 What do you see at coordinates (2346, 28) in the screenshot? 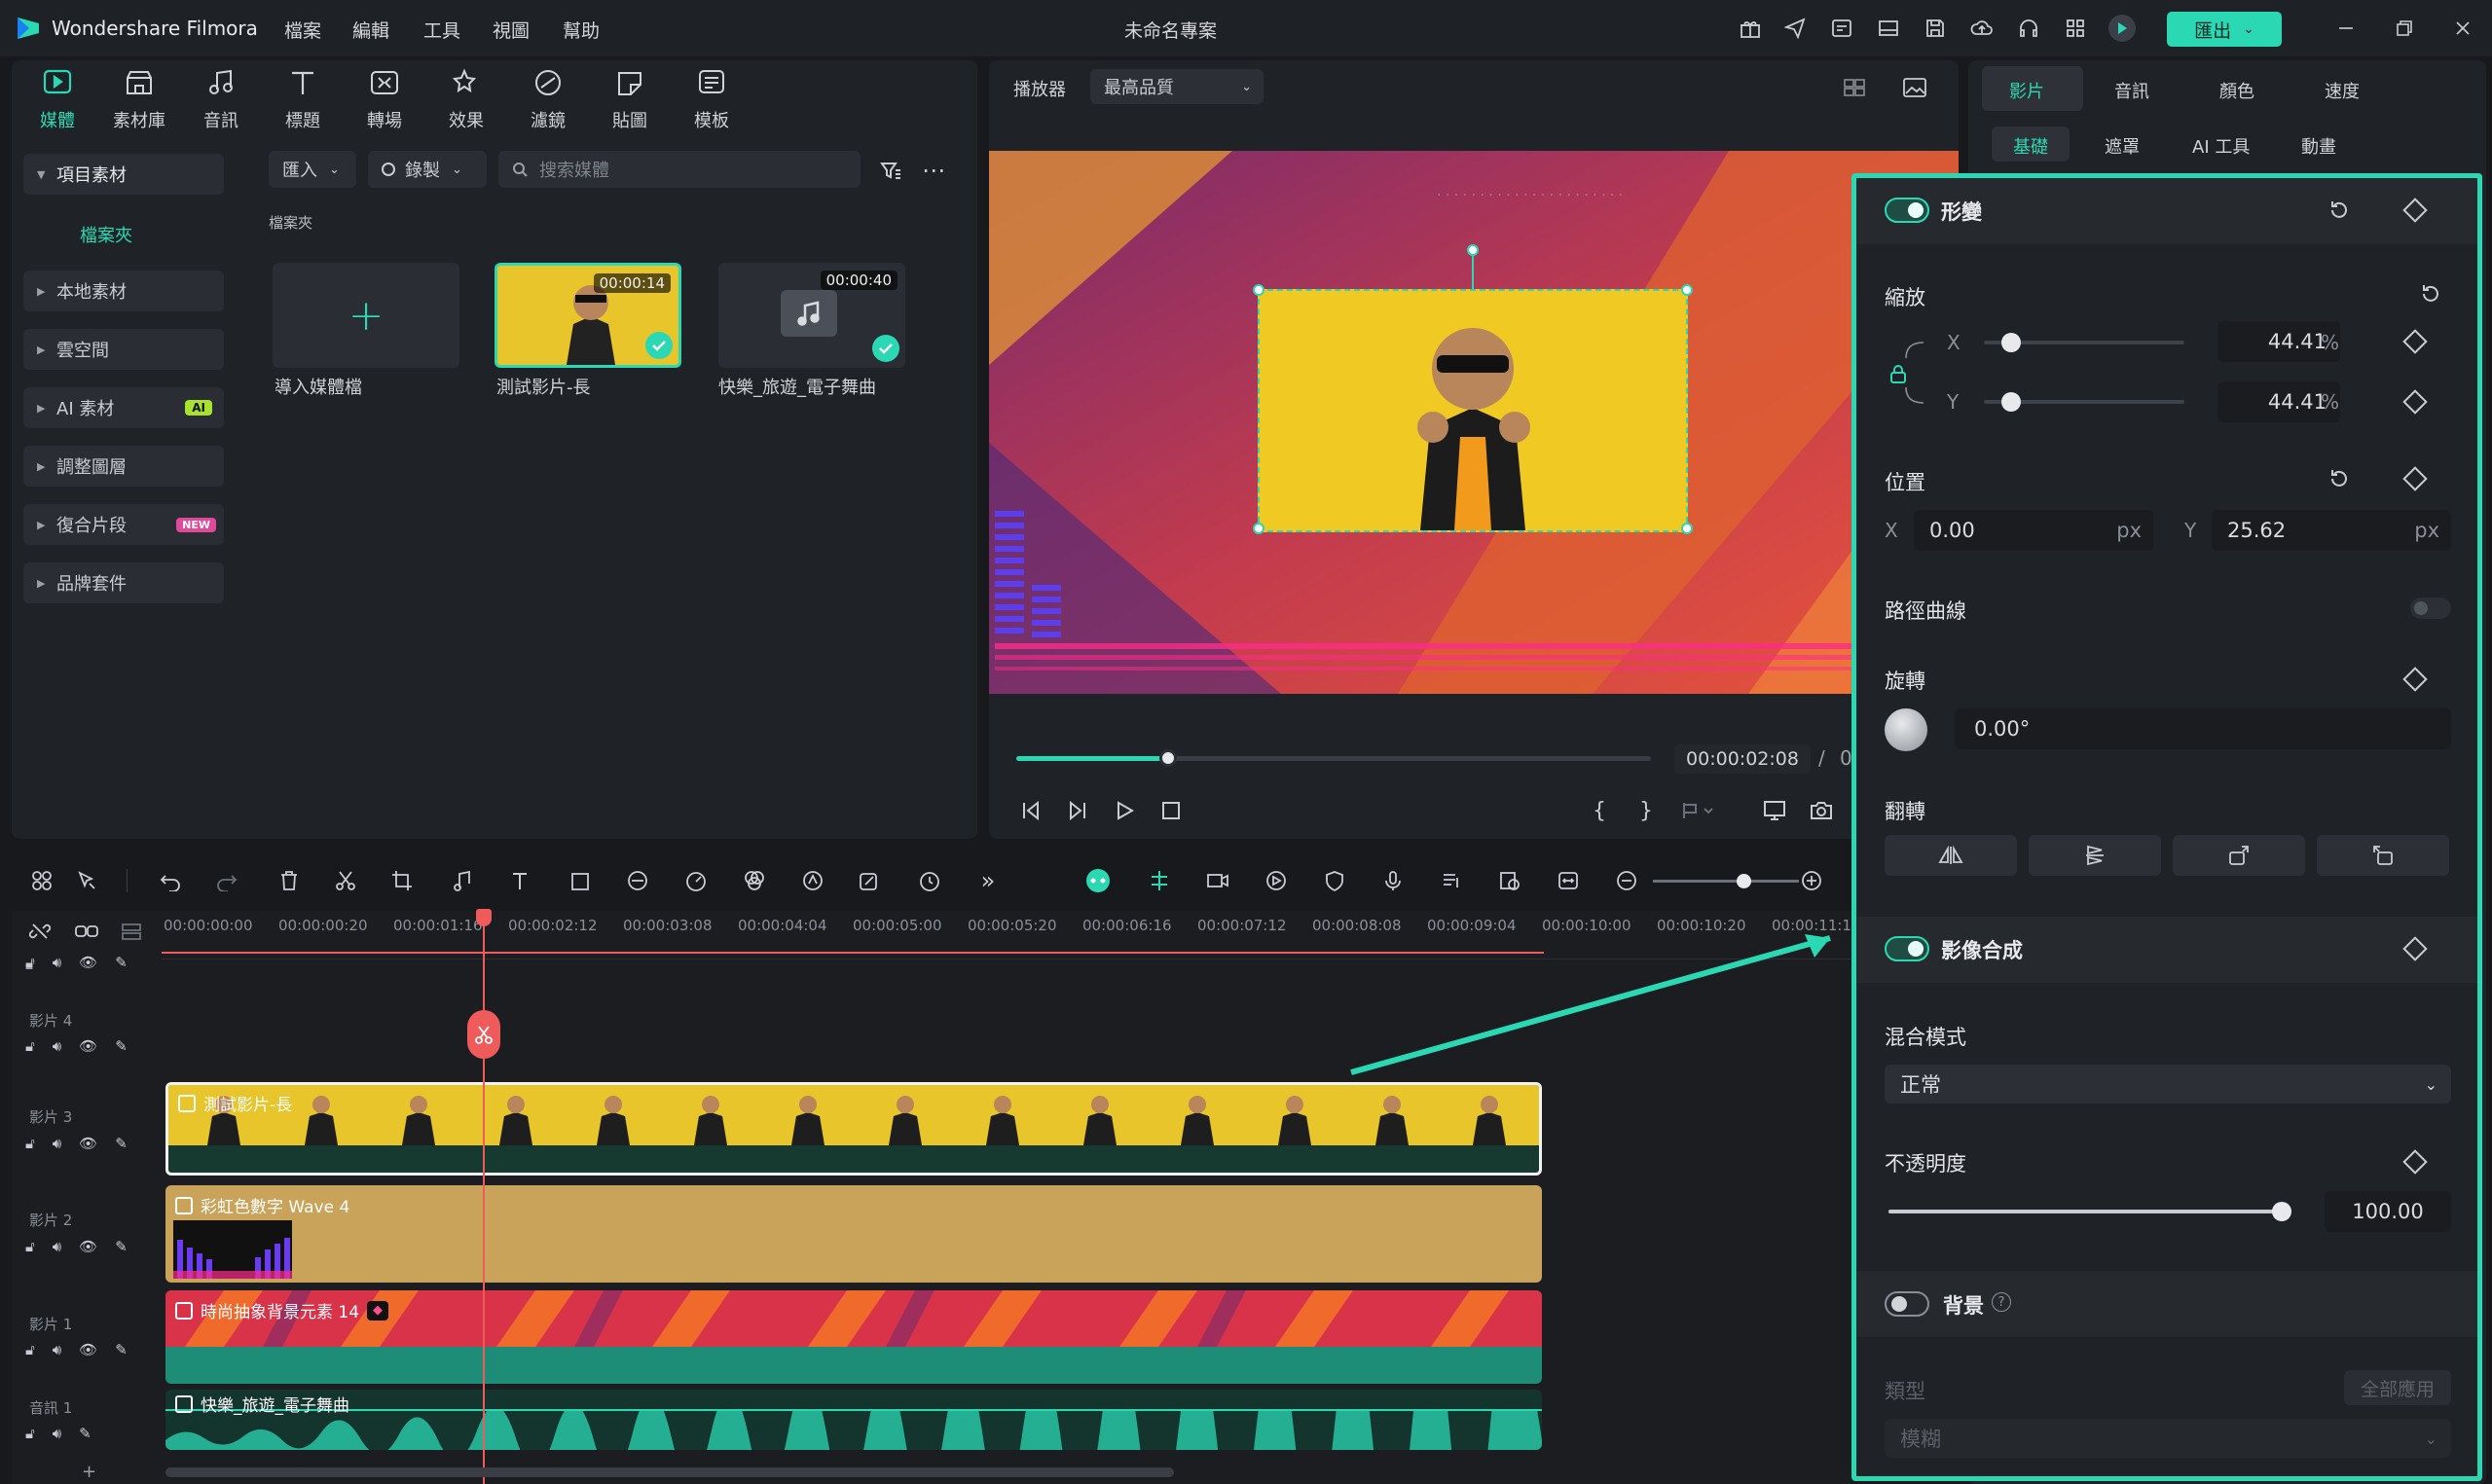
I see `minimize-icon` at bounding box center [2346, 28].